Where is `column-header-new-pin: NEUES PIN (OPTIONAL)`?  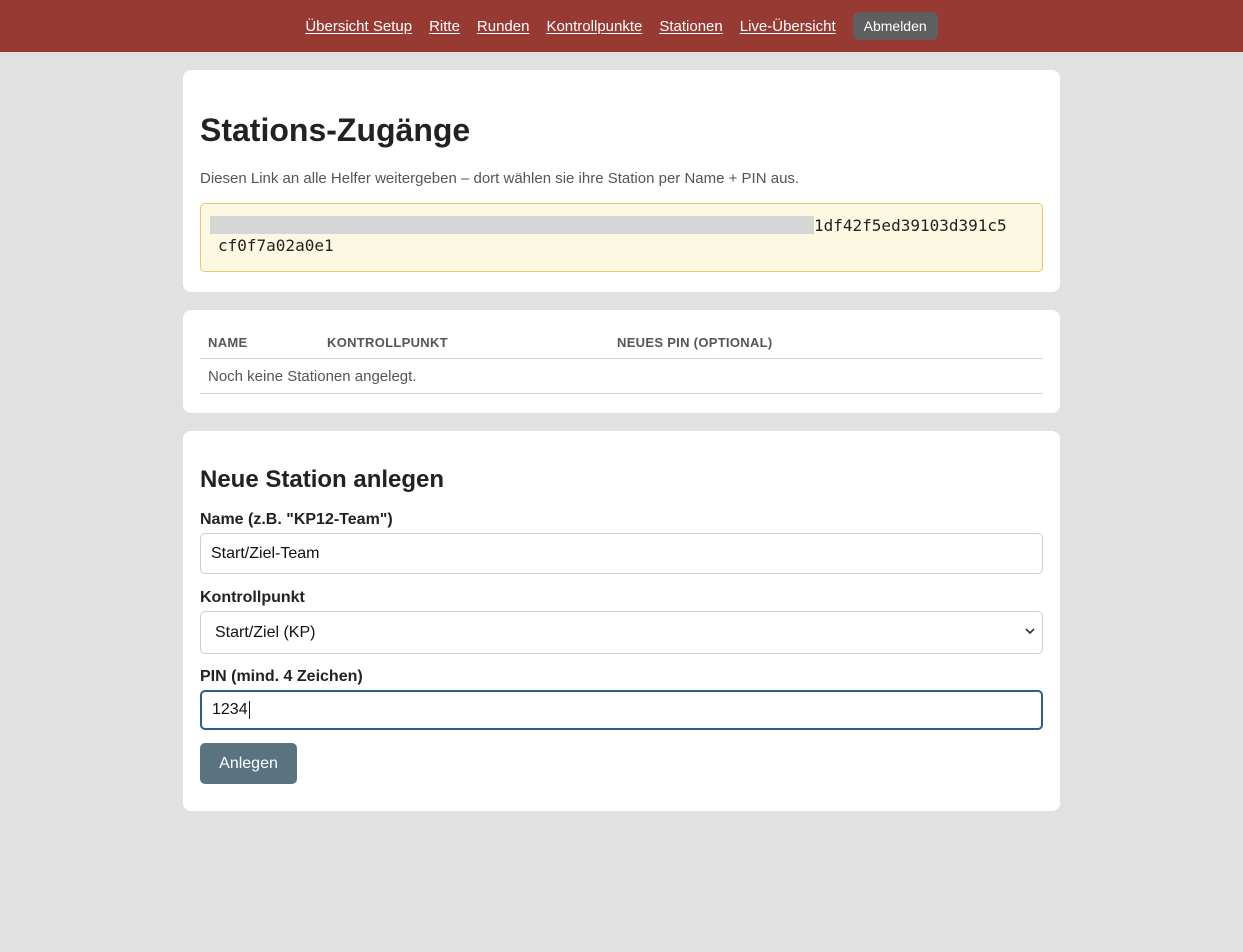 column-header-new-pin: NEUES PIN (OPTIONAL) is located at coordinates (826, 343).